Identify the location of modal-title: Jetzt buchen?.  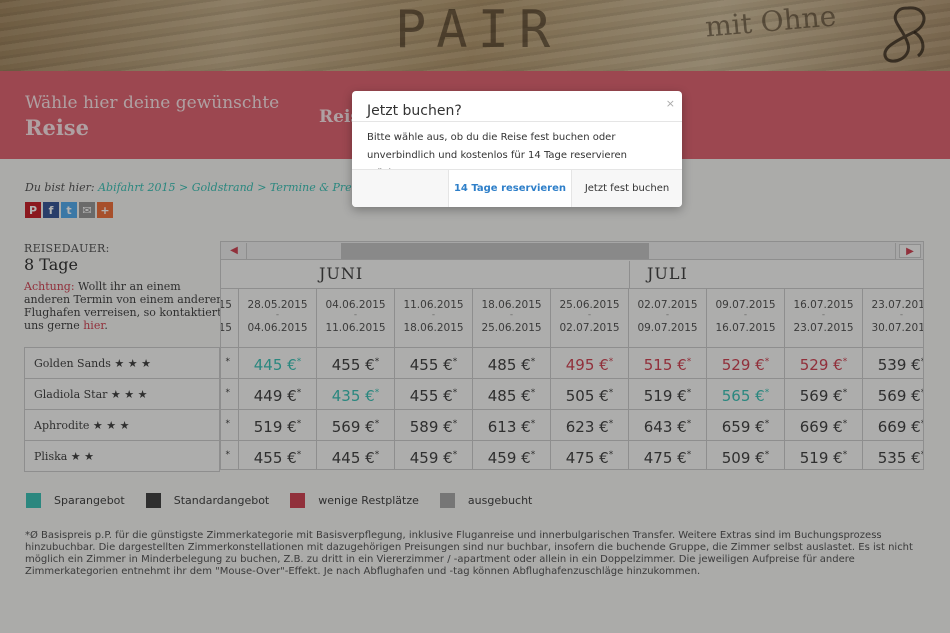
(414, 111).